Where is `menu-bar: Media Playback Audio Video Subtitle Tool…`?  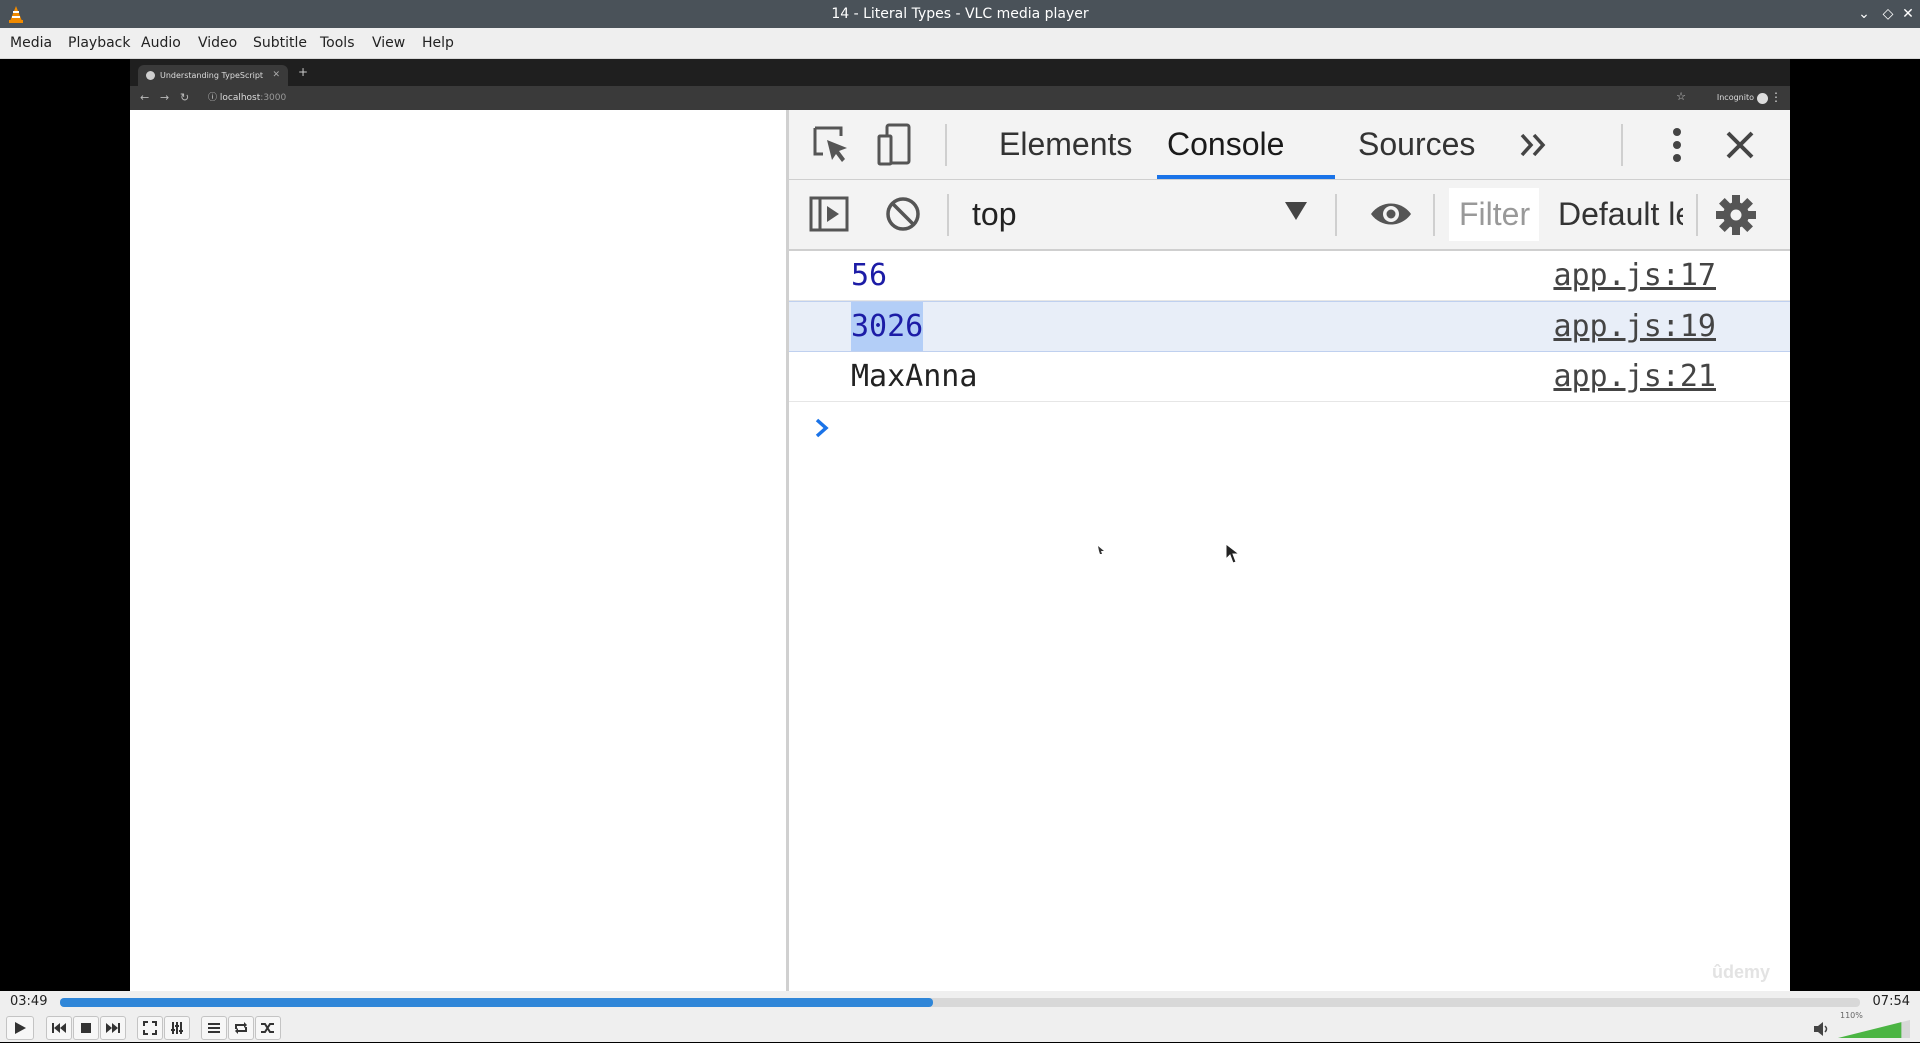 menu-bar: Media Playback Audio Video Subtitle Tool… is located at coordinates (960, 43).